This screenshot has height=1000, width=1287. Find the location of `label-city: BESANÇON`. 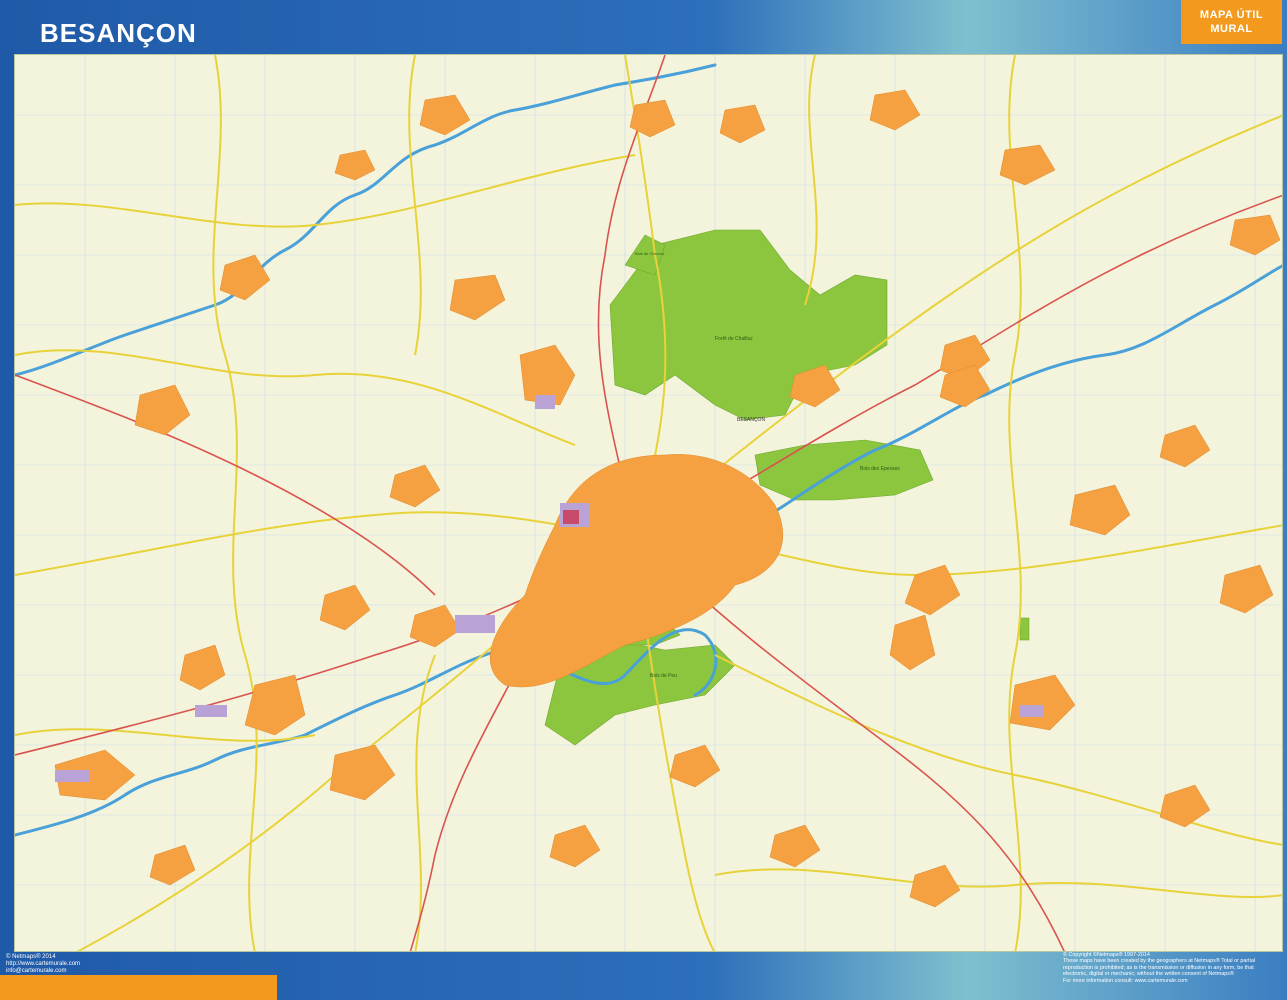

label-city: BESANÇON is located at coordinates (751, 420).